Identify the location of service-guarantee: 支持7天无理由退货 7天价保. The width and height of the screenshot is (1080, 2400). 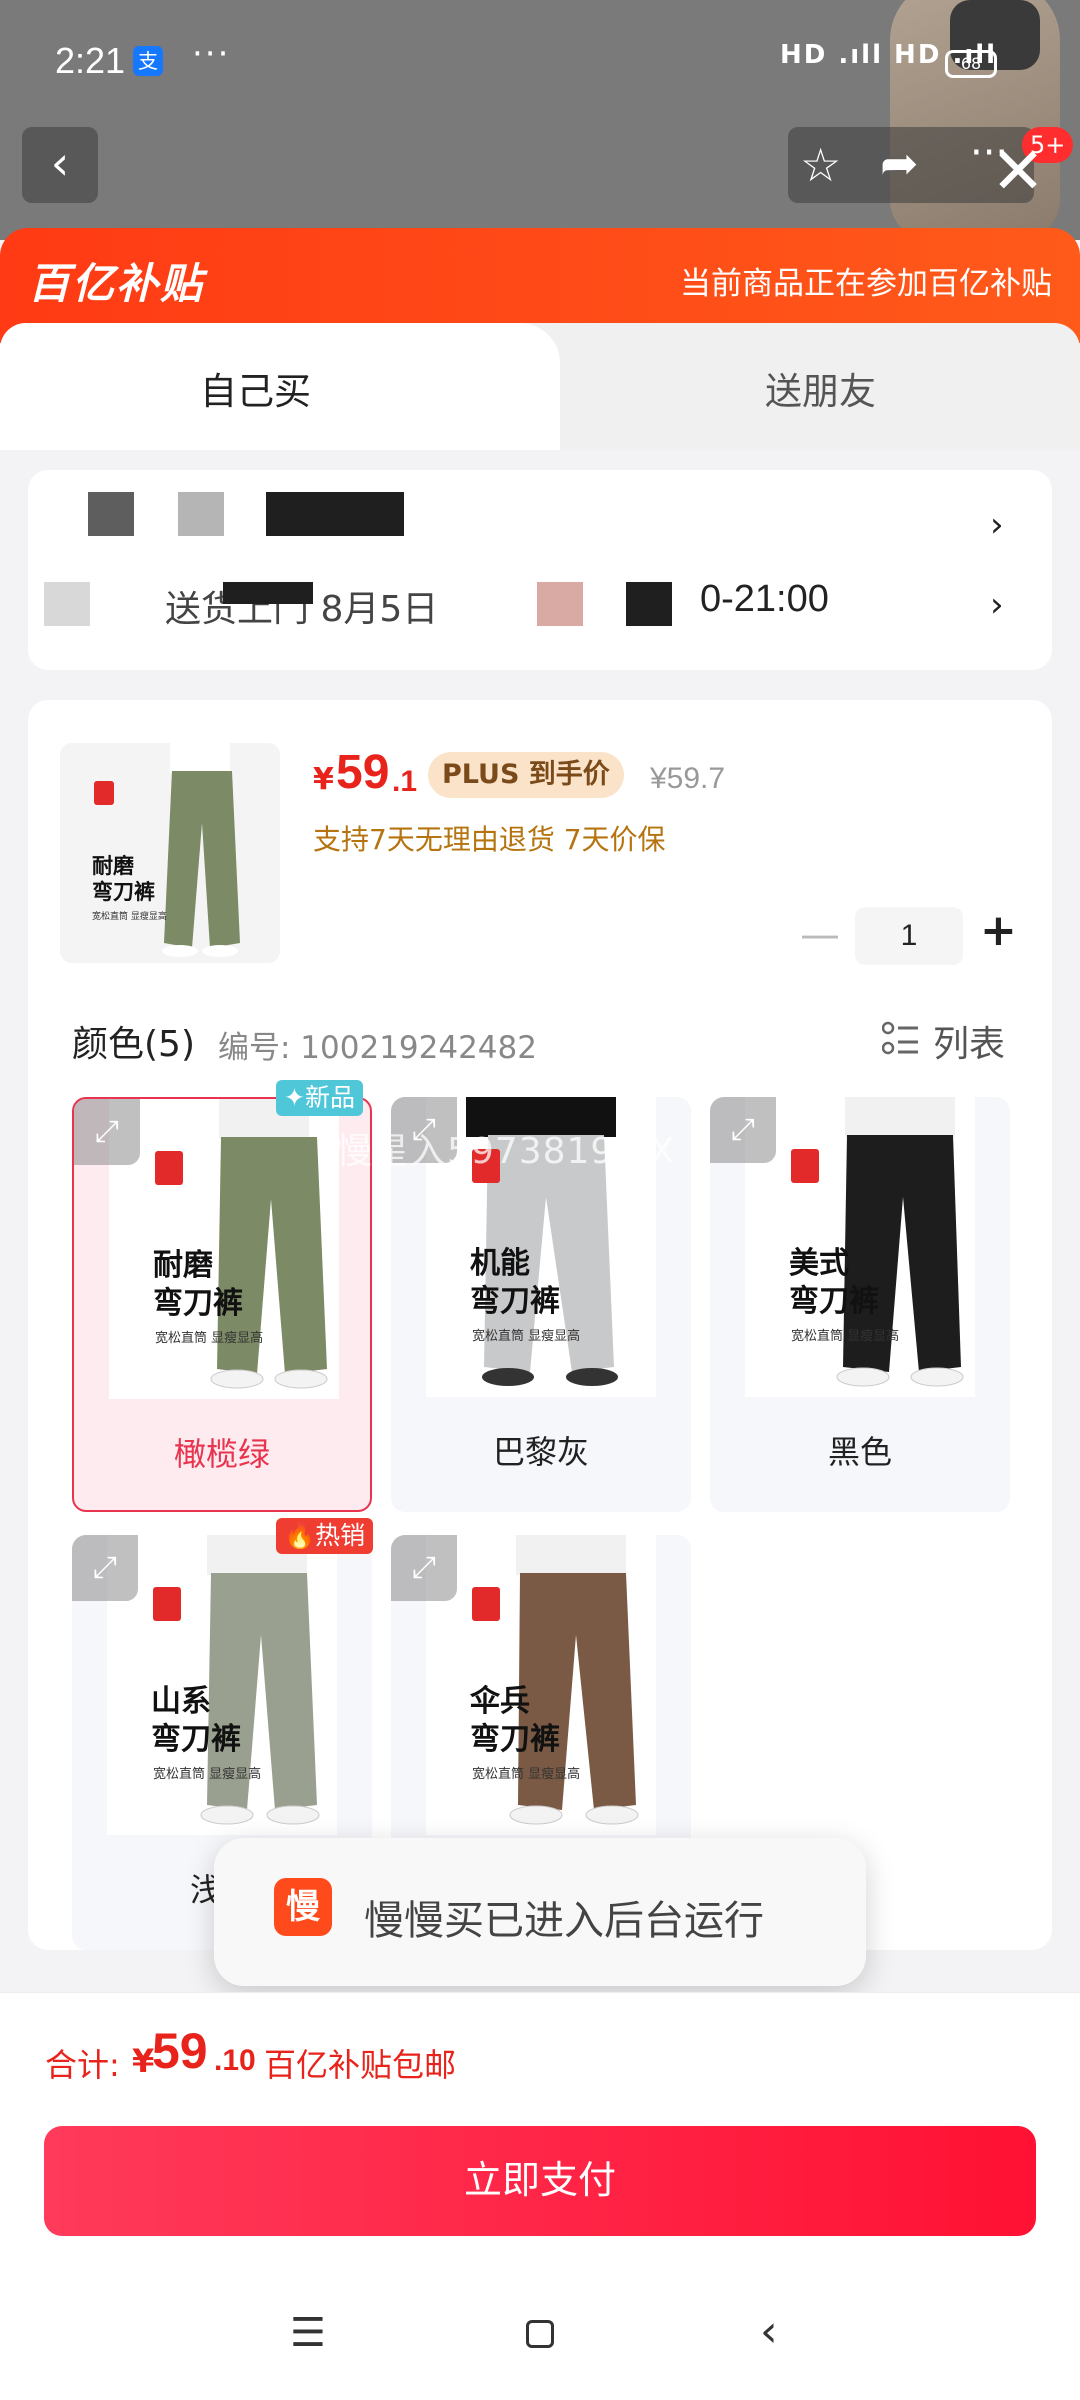
(489, 839).